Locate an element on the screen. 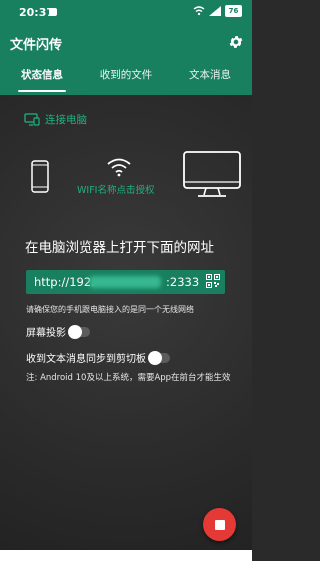 The width and height of the screenshot is (320, 561). tab-bar: 状态信息 收到的文件 文本消息 is located at coordinates (126, 77).